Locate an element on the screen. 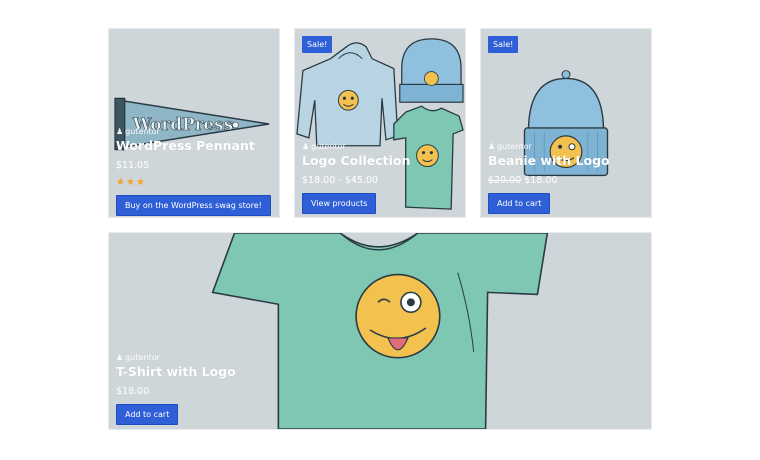 Image resolution: width=760 pixels, height=460 pixels. product-title: T-Shirt with Logo is located at coordinates (176, 371).